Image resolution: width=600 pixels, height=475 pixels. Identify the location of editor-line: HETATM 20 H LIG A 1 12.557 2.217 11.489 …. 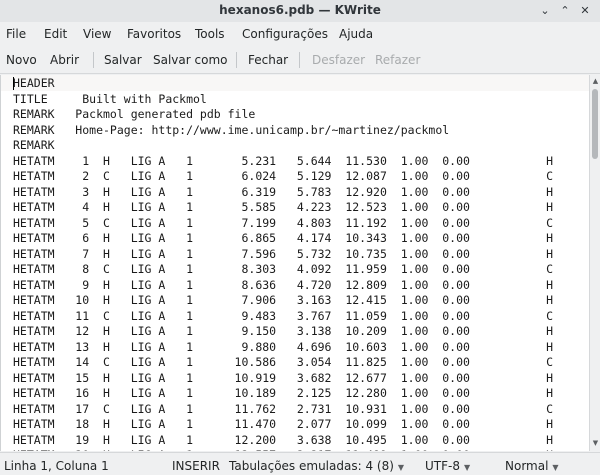
(283, 449).